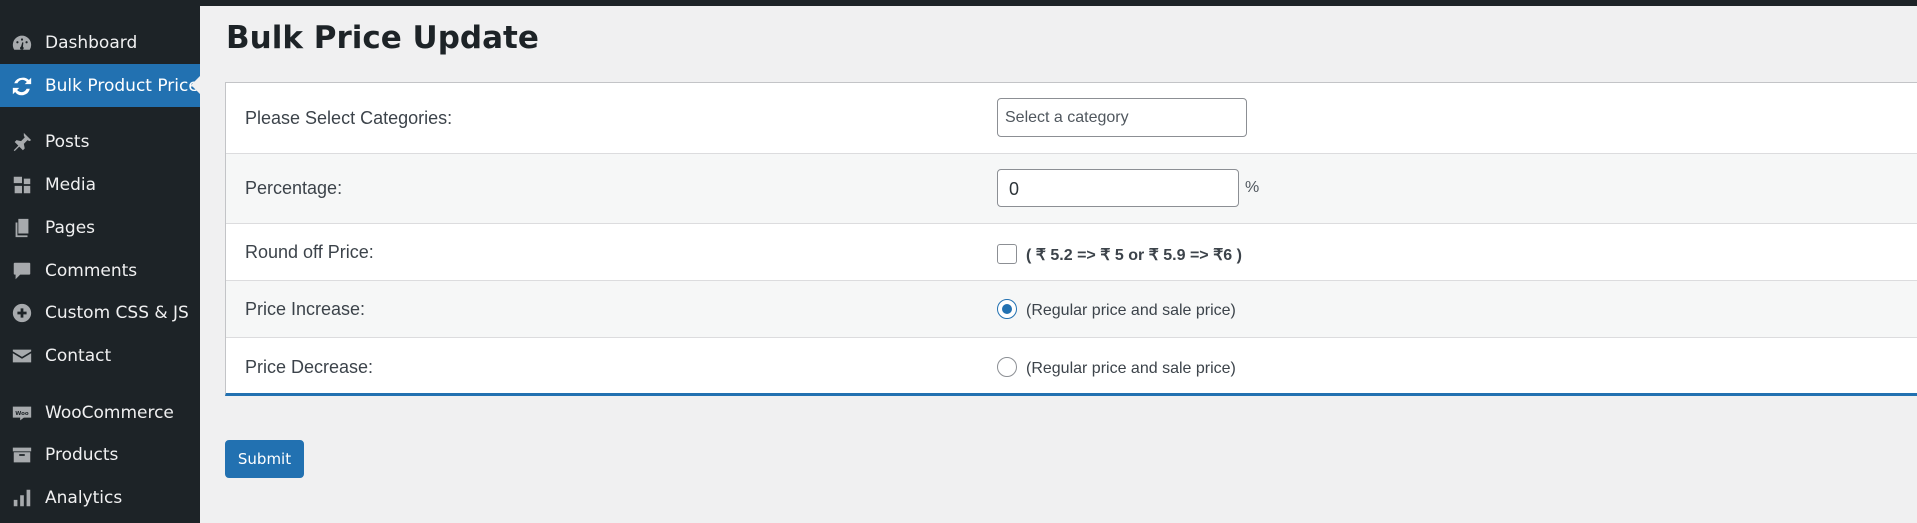 The width and height of the screenshot is (1917, 523). Describe the element at coordinates (109, 412) in the screenshot. I see `sidebar-item-label: WooCommerce` at that location.